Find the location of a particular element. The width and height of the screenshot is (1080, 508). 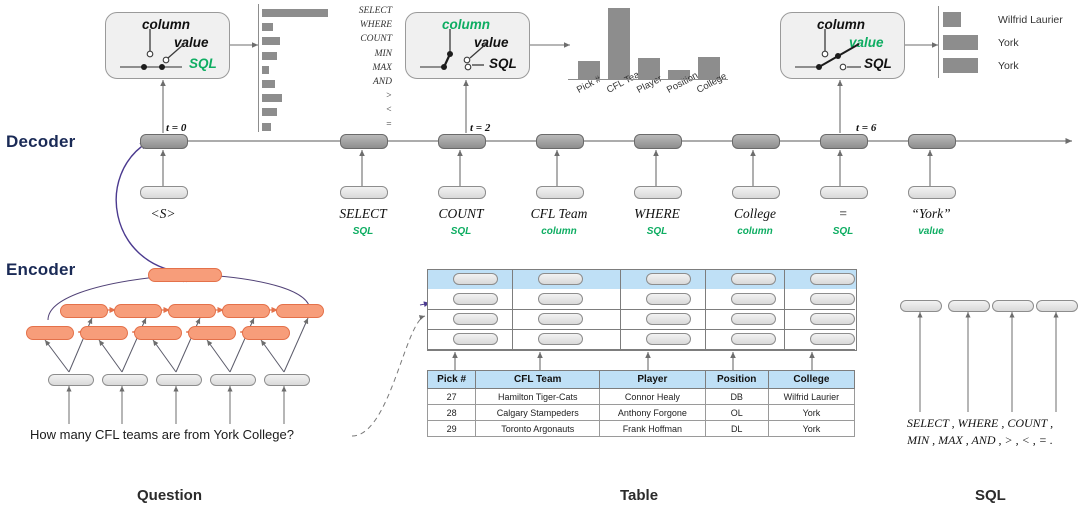

sql-vocab-label: SELECT is located at coordinates (375, 11).